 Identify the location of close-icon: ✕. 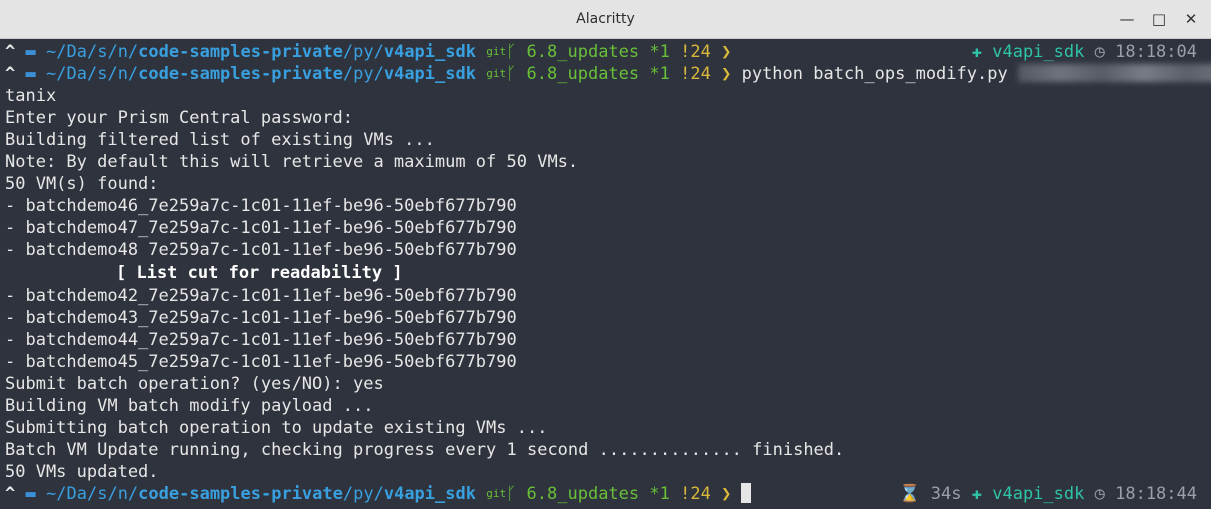
(1191, 19).